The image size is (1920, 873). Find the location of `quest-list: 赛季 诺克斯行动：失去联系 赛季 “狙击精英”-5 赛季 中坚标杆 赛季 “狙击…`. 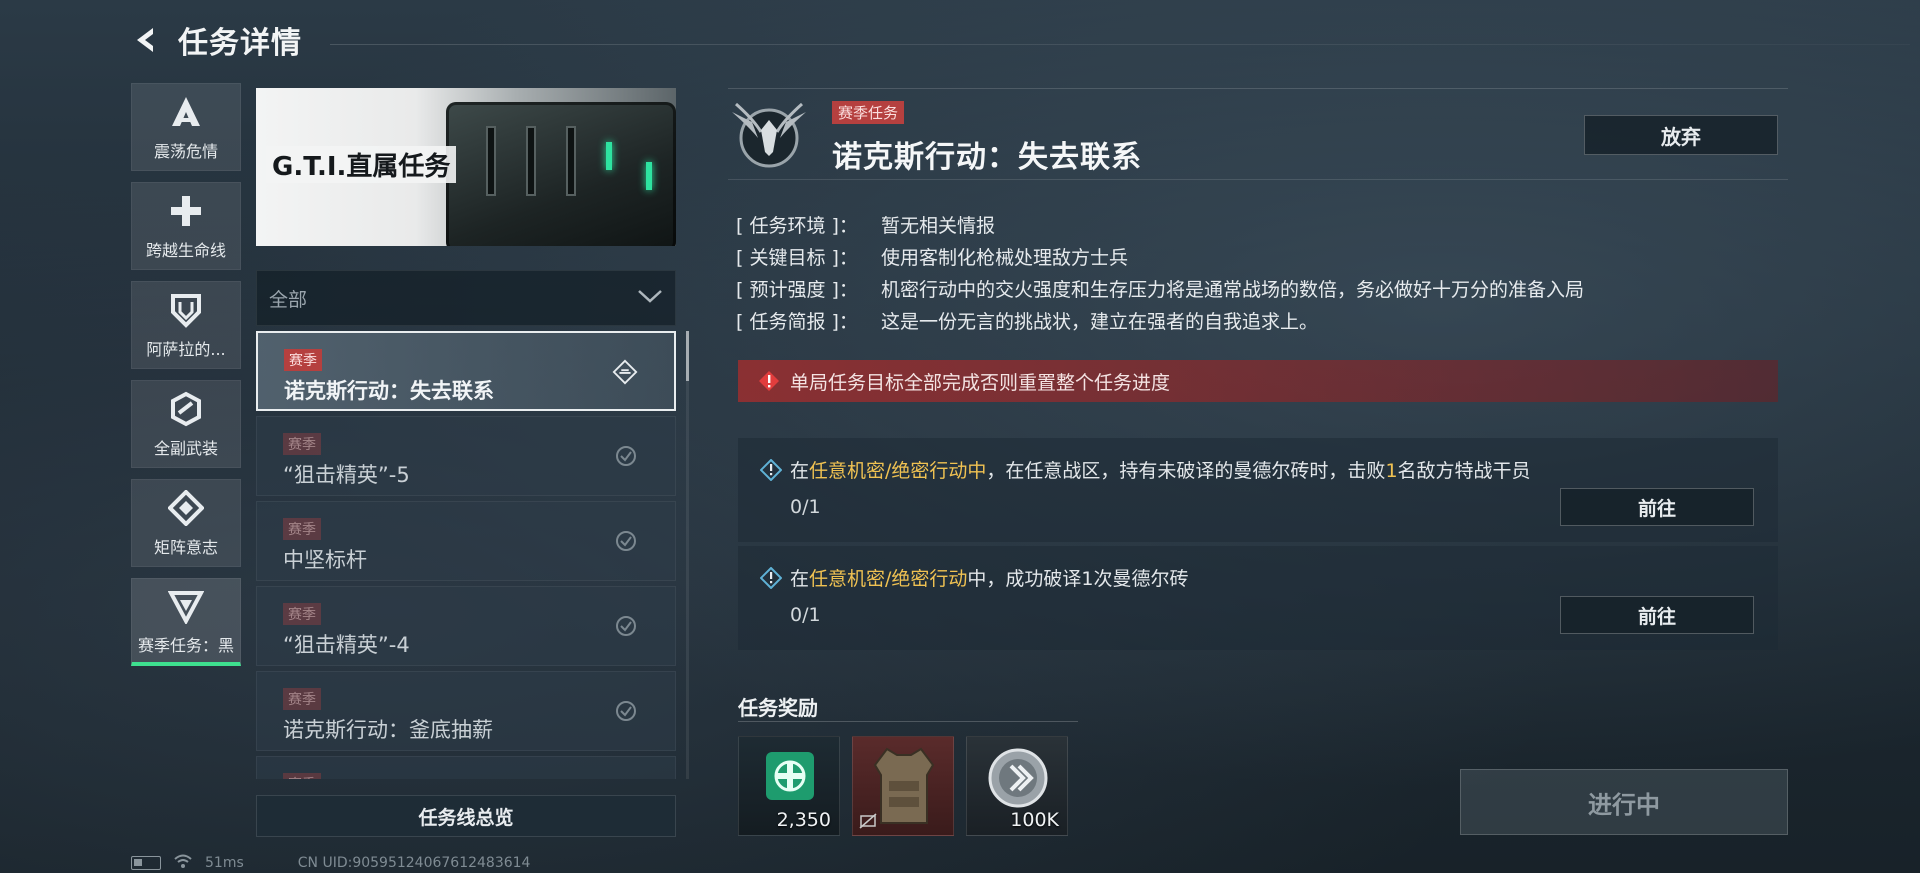

quest-list: 赛季 诺克斯行动：失去联系 赛季 “狙击精英”-5 赛季 中坚标杆 赛季 “狙击… is located at coordinates (466, 555).